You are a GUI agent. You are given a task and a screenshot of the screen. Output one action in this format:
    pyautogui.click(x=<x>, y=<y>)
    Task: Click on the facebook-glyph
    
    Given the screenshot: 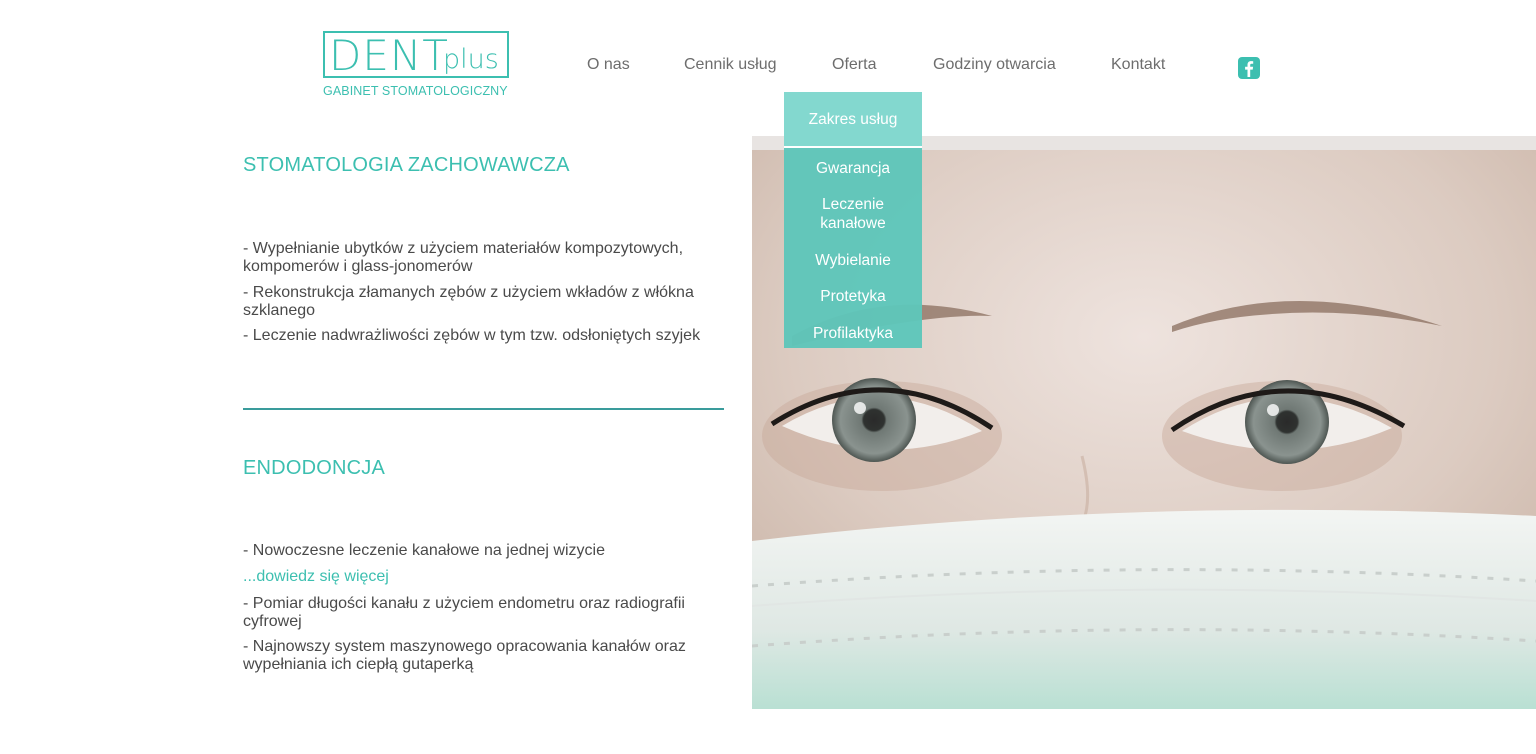 What is the action you would take?
    pyautogui.click(x=1249, y=69)
    